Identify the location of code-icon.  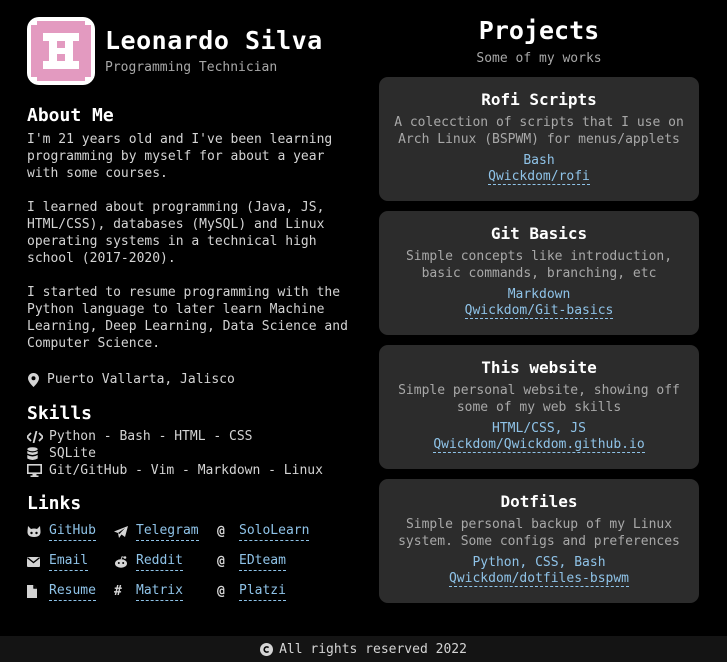
(38, 436).